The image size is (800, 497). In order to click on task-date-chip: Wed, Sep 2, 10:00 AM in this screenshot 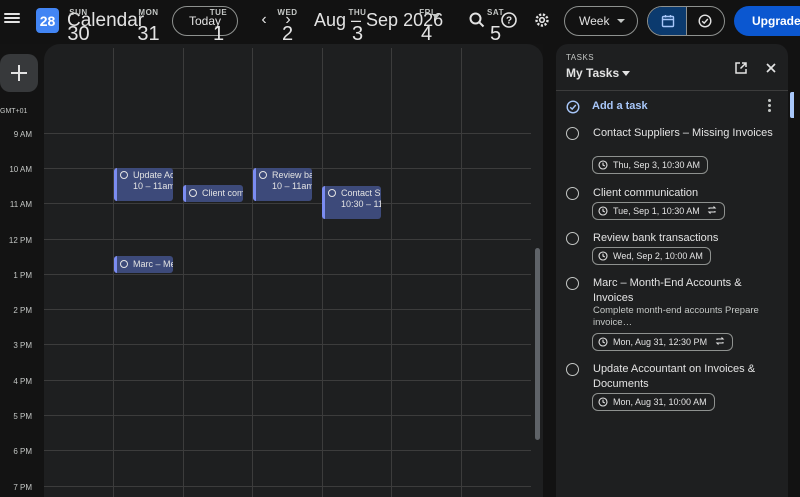, I will do `click(651, 256)`.